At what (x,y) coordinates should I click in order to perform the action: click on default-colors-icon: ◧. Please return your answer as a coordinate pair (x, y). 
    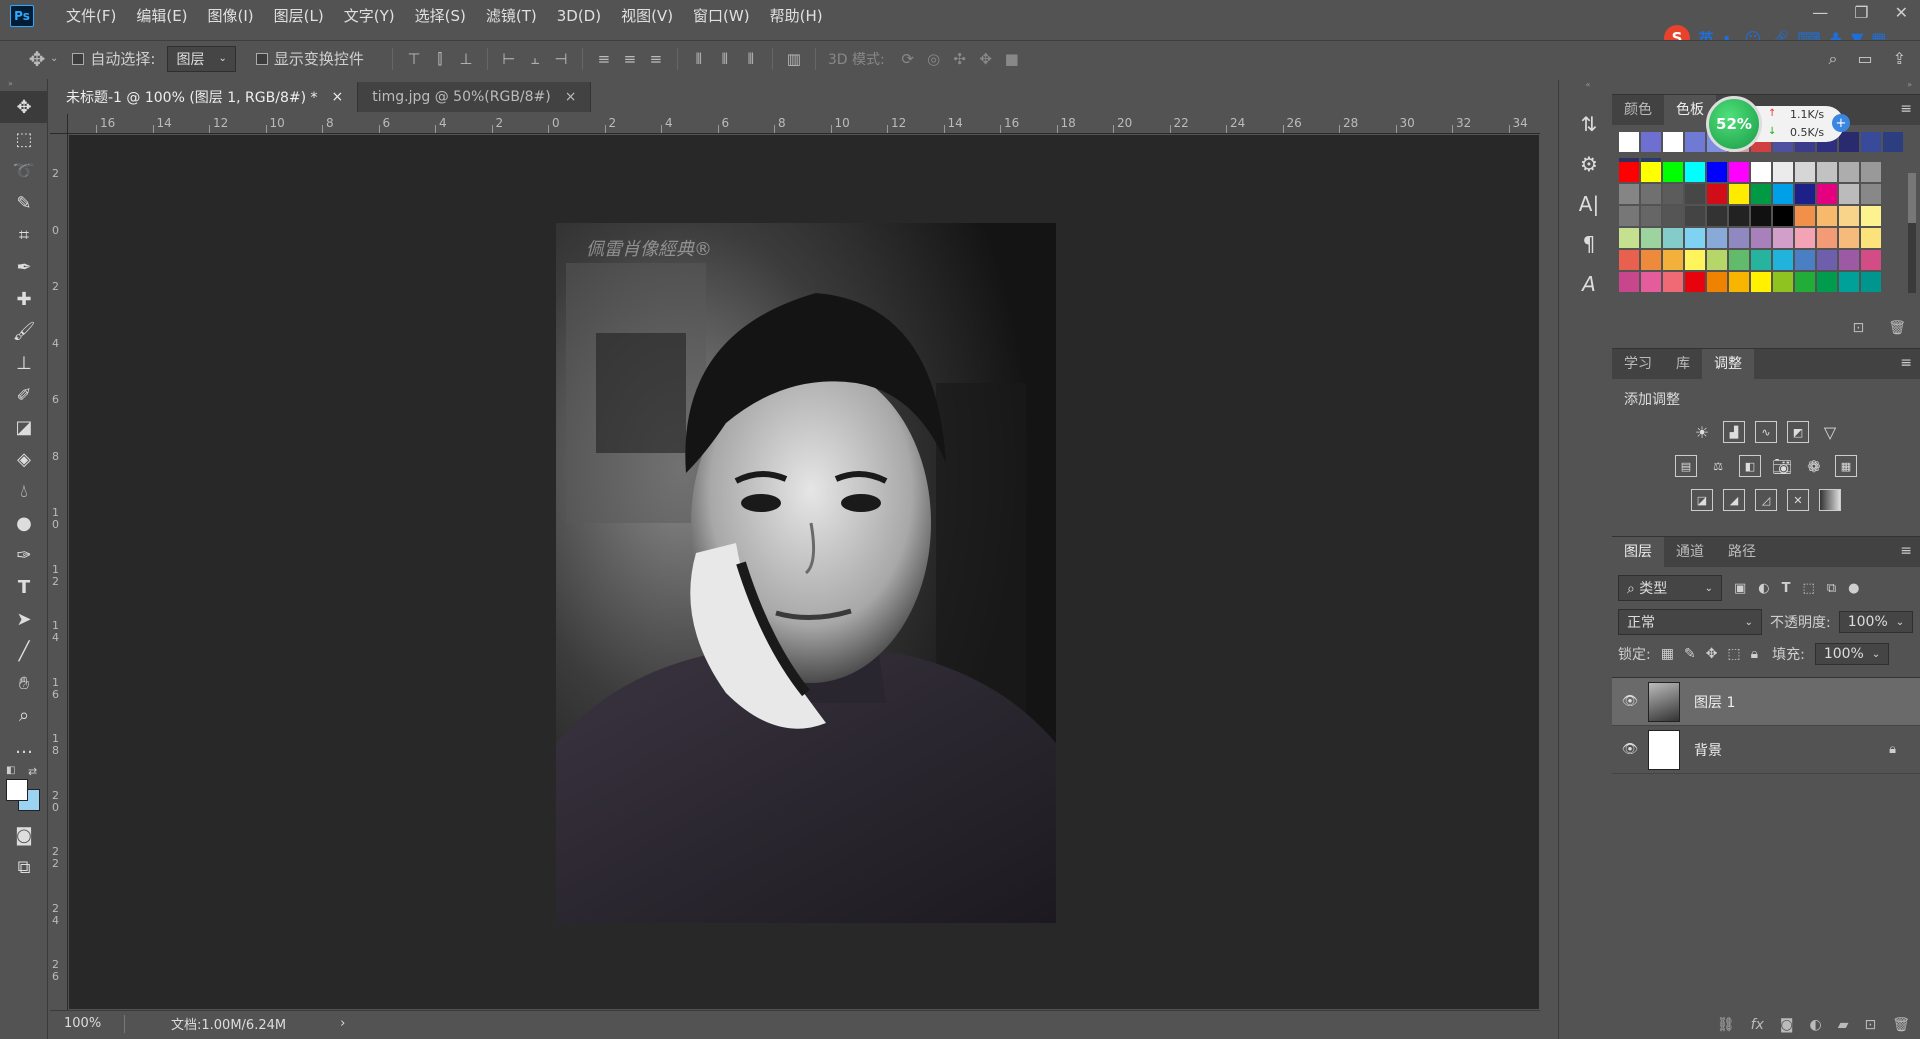
    Looking at the image, I should click on (10, 770).